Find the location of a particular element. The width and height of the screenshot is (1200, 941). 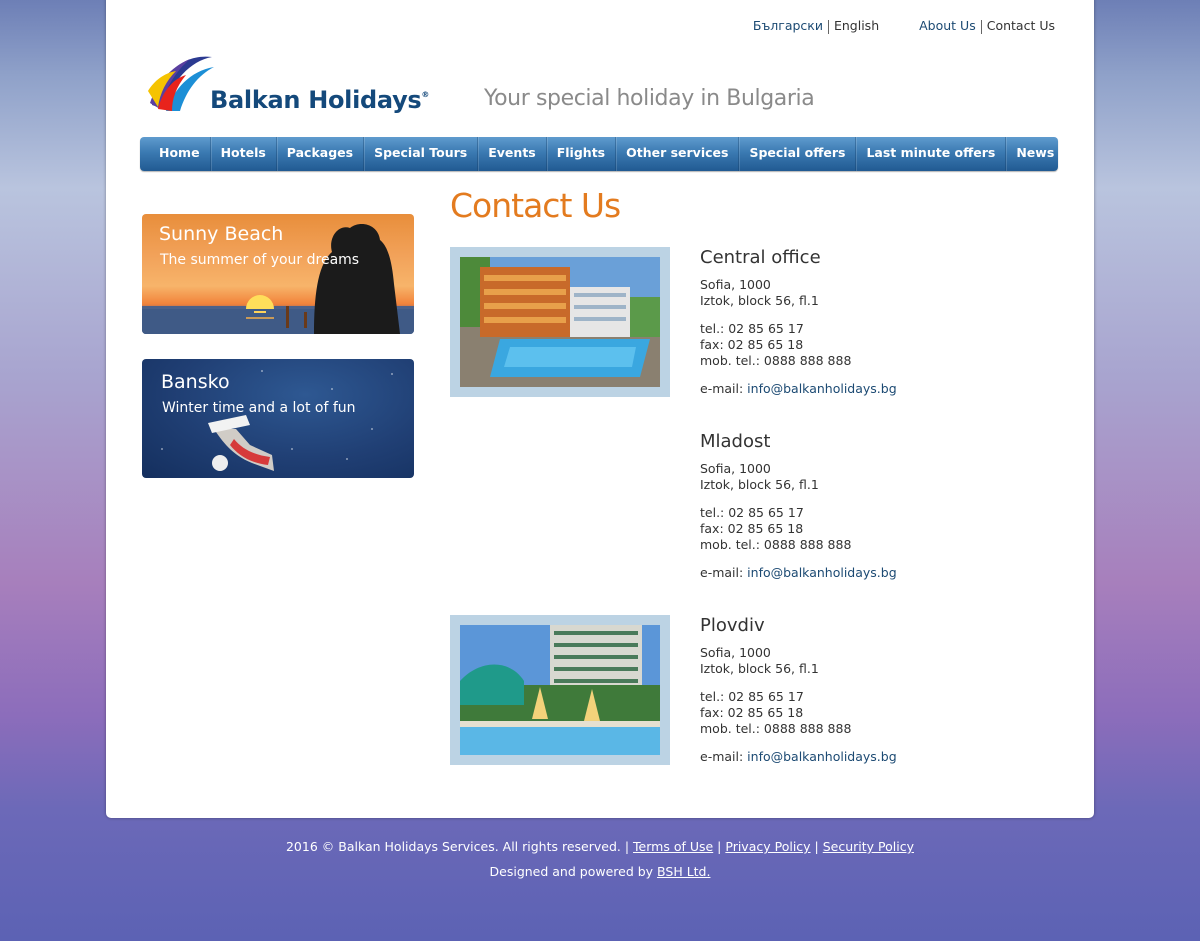

office-name: Mladost is located at coordinates (735, 441).